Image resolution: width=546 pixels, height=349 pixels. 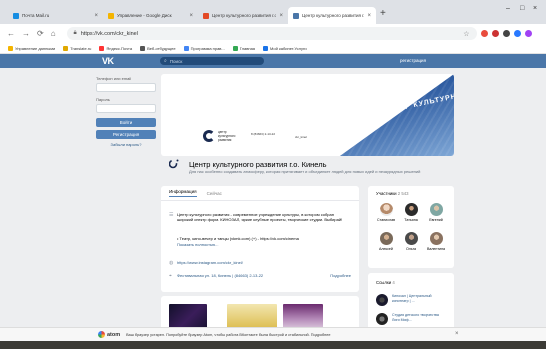 What do you see at coordinates (403, 193) in the screenshot?
I see `members-count: 2 543` at bounding box center [403, 193].